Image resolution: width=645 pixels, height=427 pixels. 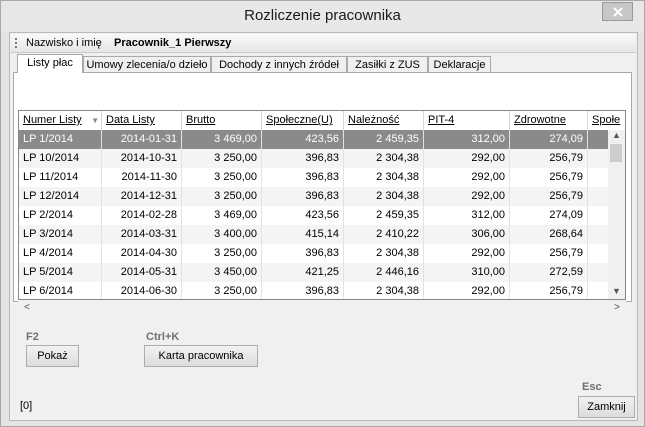 What do you see at coordinates (26, 406) in the screenshot?
I see `record-count: [0]` at bounding box center [26, 406].